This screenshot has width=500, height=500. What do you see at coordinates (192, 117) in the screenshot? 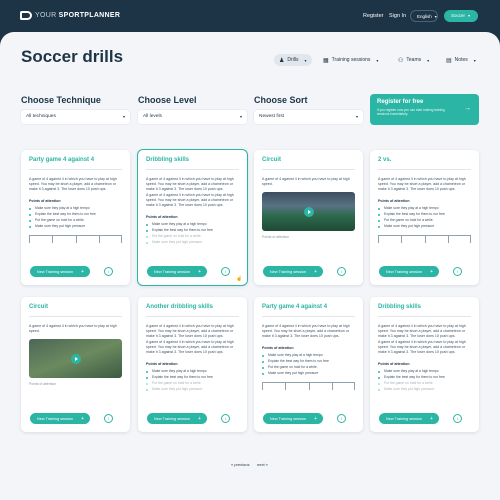
I see `level-select: All levels ▾` at bounding box center [192, 117].